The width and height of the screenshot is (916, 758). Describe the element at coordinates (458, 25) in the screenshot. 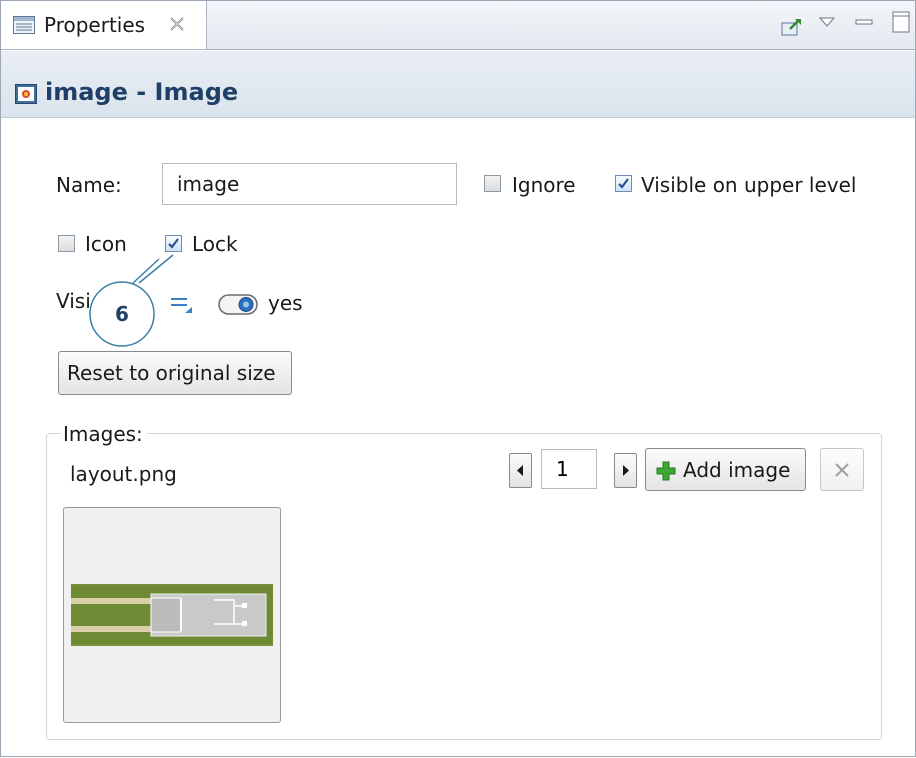

I see `view-tab-bar: Properties` at that location.